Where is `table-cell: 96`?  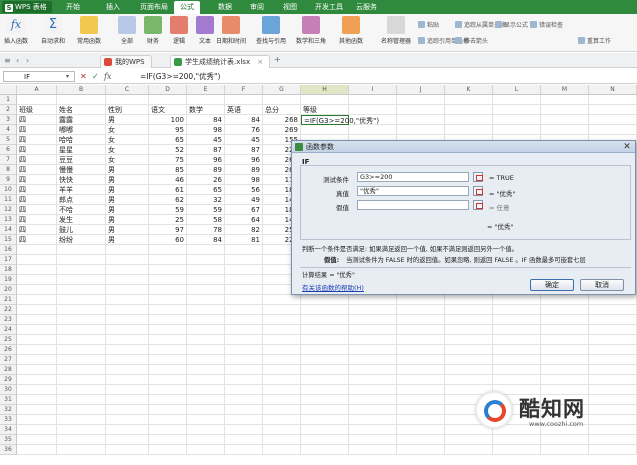 table-cell: 96 is located at coordinates (244, 160).